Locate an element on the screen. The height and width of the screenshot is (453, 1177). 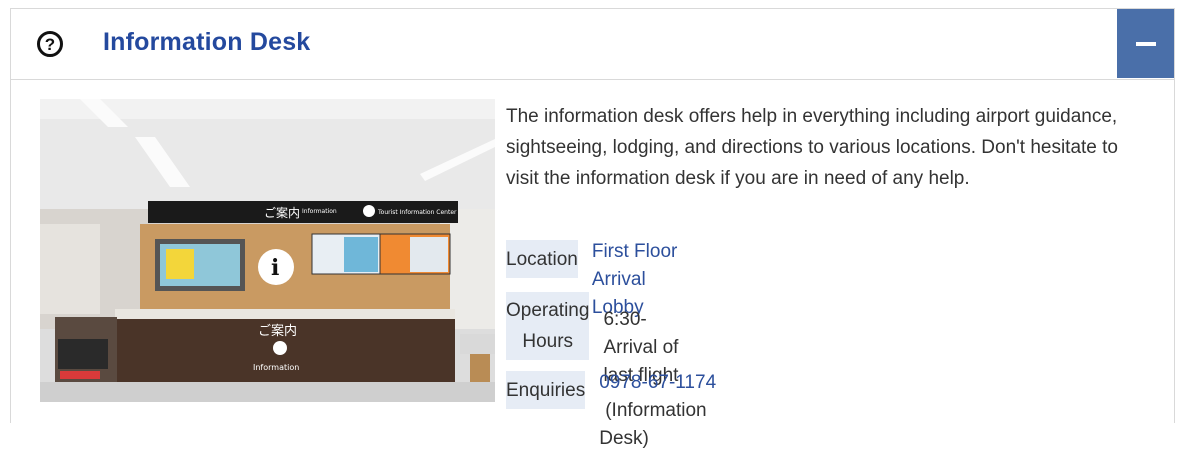
enquiries-note: (Information Desk) is located at coordinates (653, 424).